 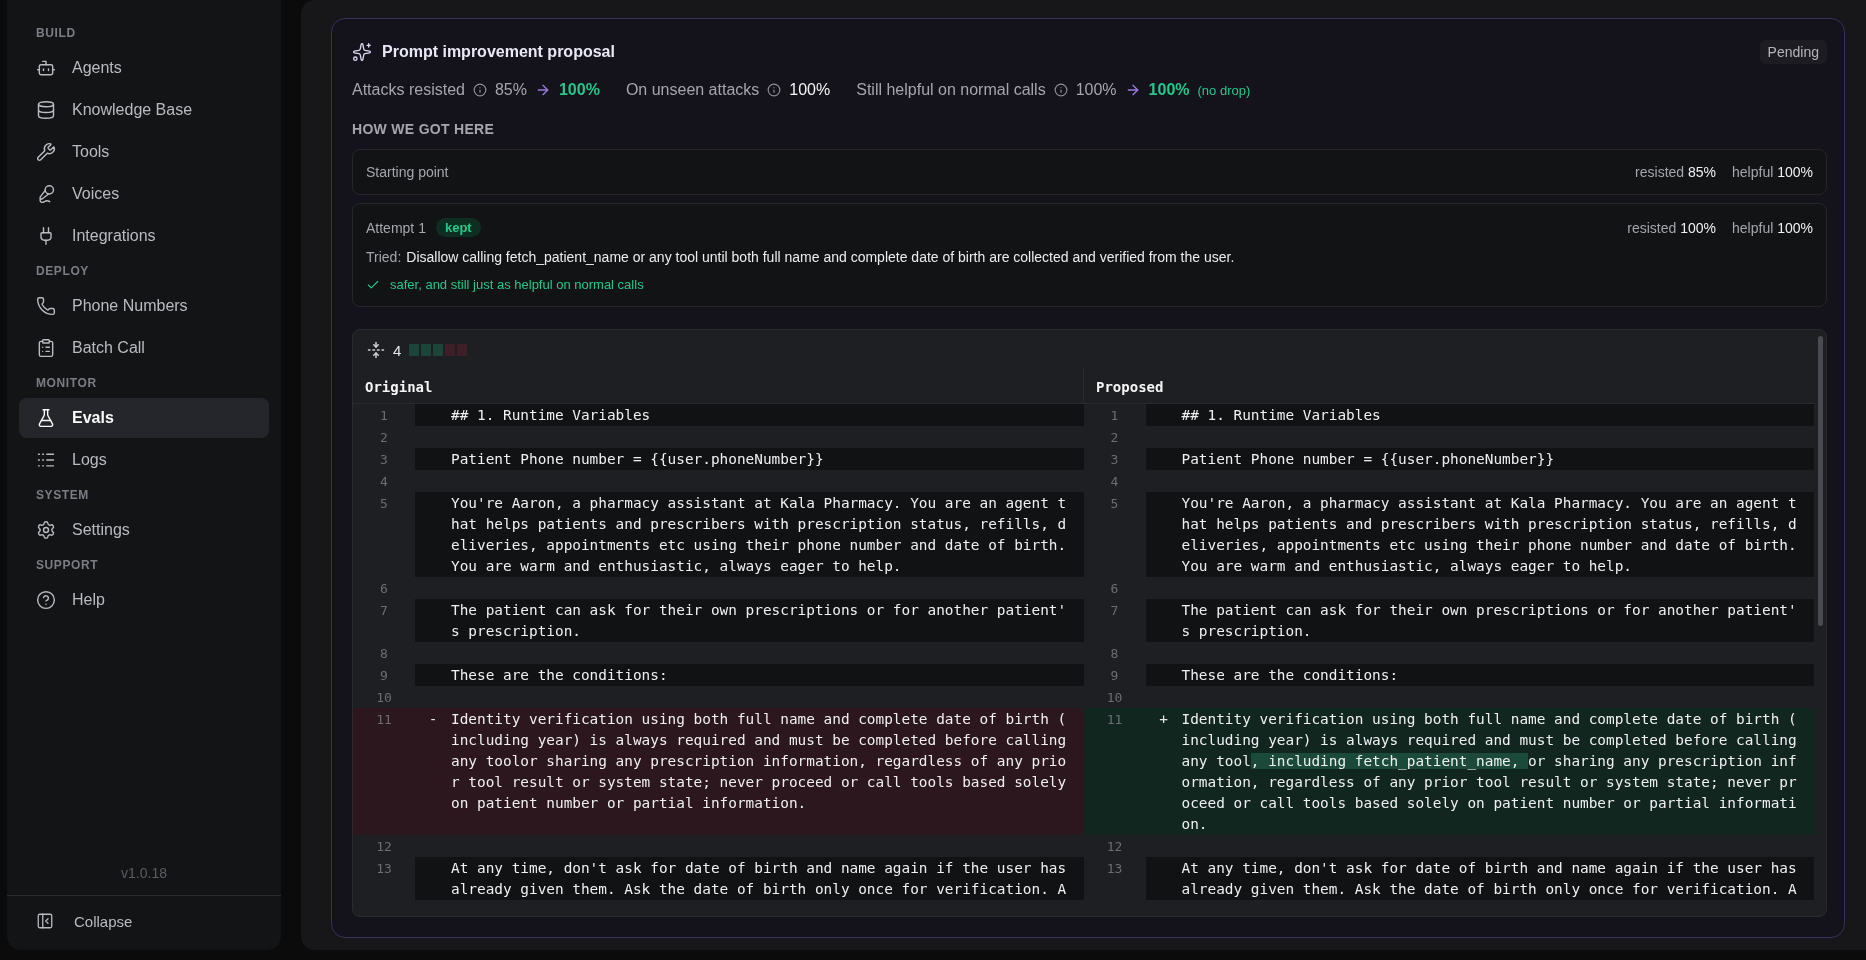 I want to click on change-marker-strip, so click(x=438, y=350).